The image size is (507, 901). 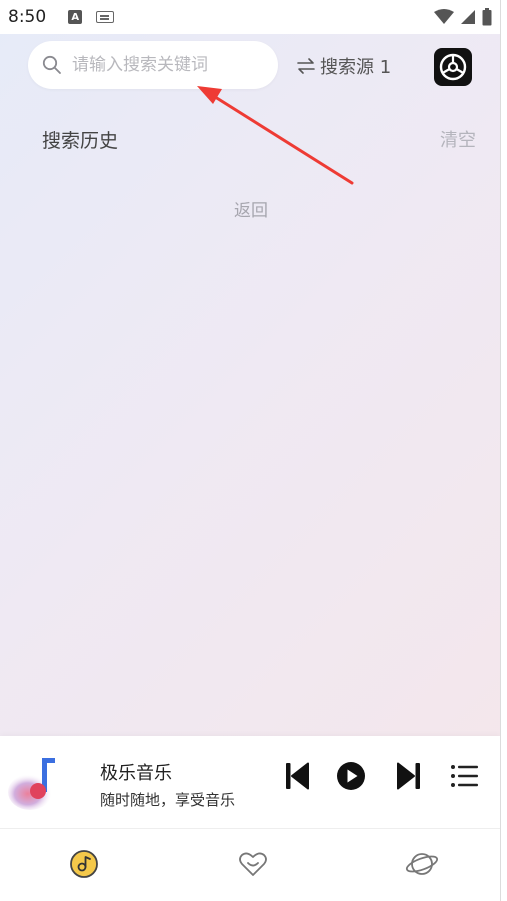 What do you see at coordinates (503, 450) in the screenshot?
I see `screen-edge` at bounding box center [503, 450].